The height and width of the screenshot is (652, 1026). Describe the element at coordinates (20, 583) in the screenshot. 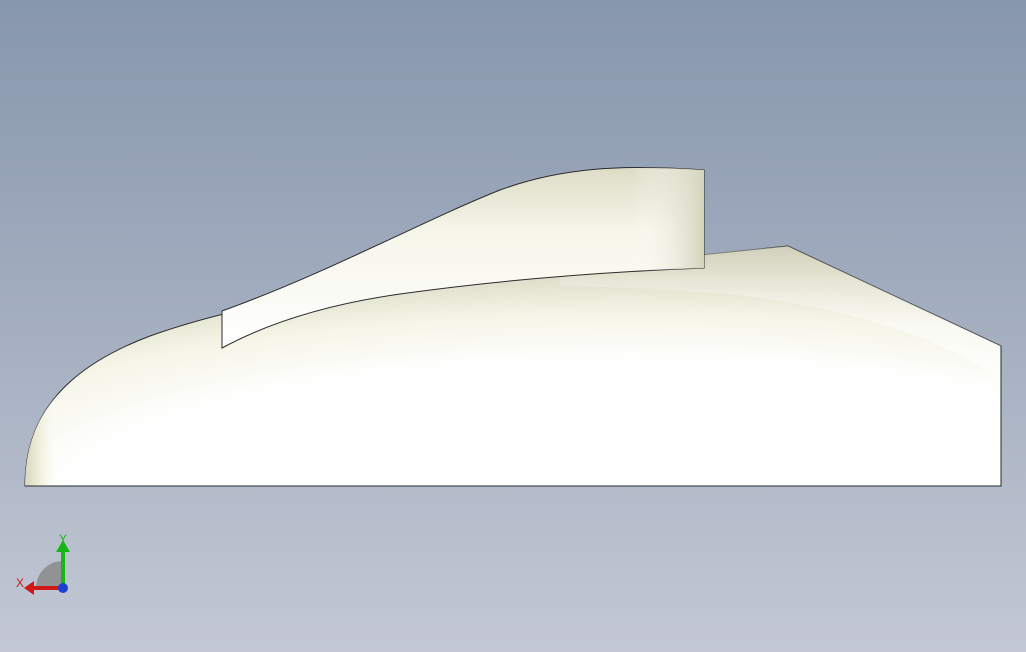

I see `x-axis-label: X` at that location.